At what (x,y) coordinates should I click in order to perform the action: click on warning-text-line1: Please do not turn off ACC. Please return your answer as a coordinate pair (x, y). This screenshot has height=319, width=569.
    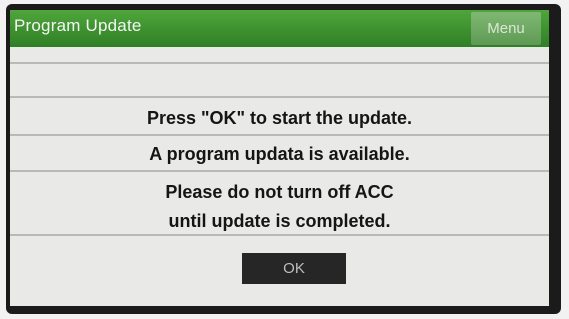
    Looking at the image, I should click on (279, 192).